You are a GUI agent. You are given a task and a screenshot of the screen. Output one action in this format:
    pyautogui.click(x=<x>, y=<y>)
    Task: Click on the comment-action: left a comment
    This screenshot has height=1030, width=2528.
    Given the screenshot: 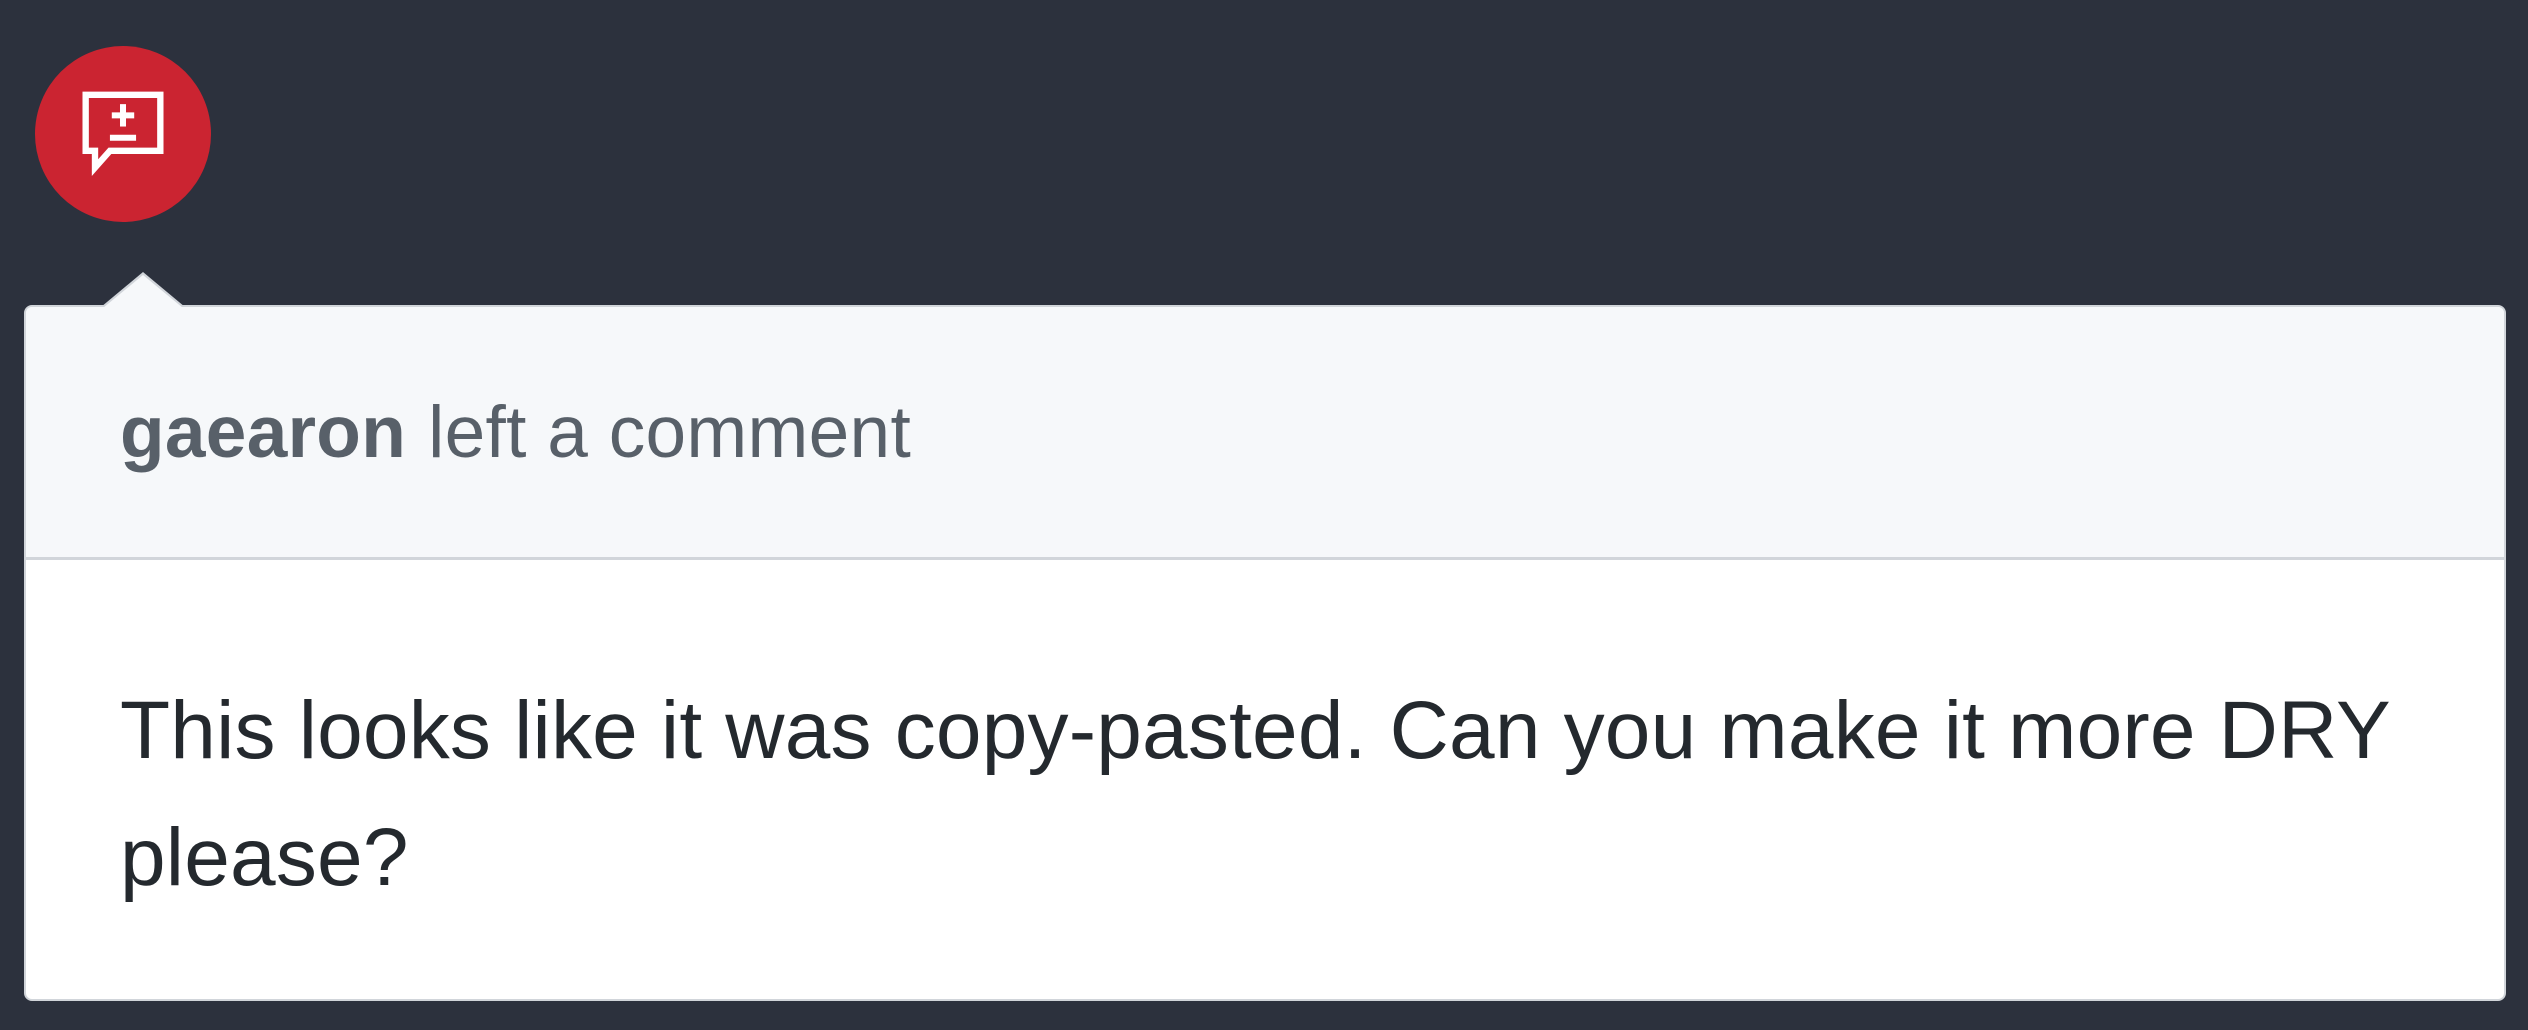 What is the action you would take?
    pyautogui.click(x=670, y=432)
    